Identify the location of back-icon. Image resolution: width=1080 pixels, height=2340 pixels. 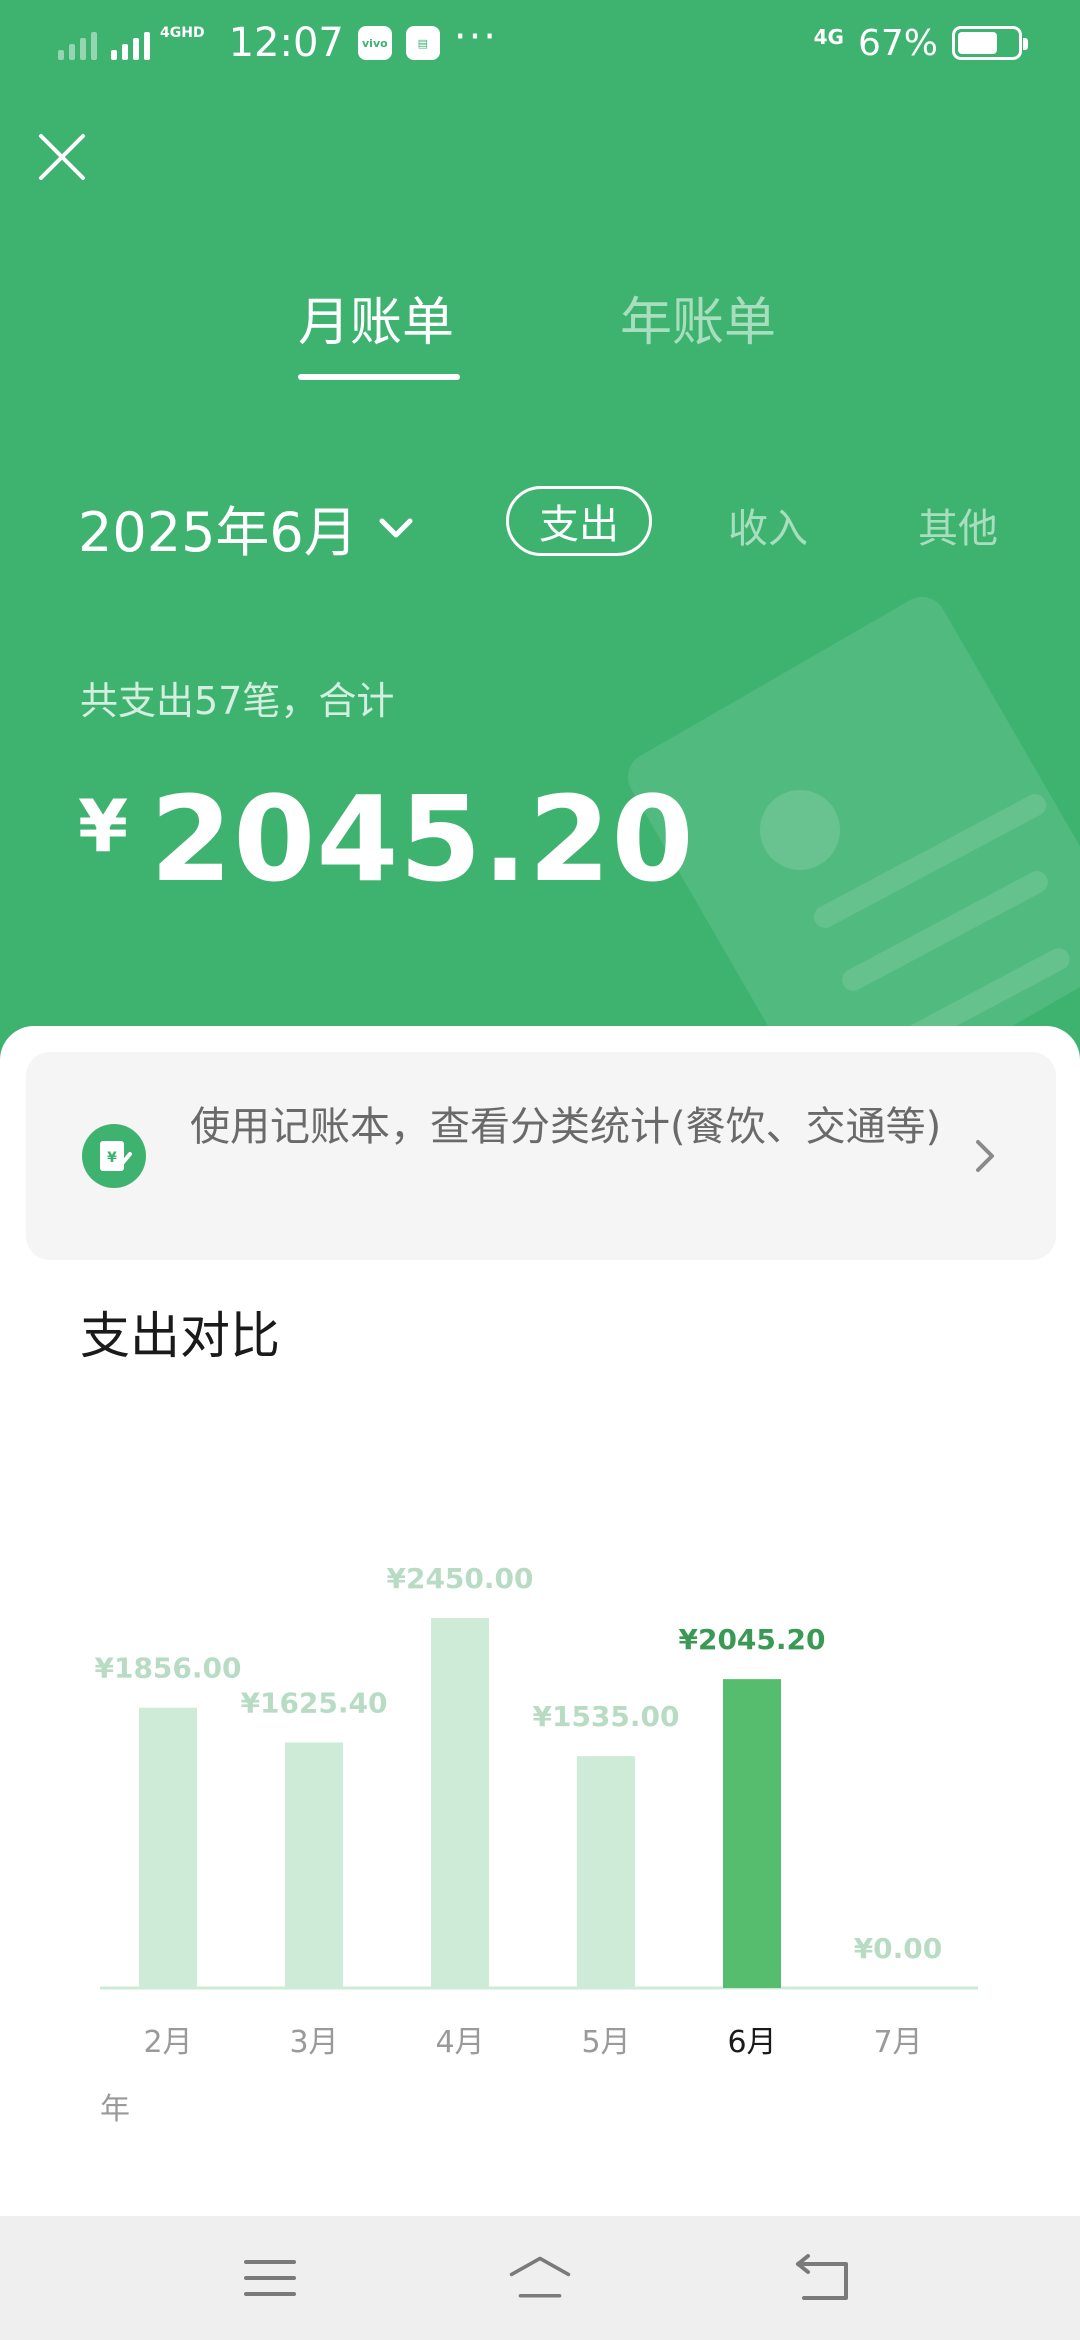
(822, 2277).